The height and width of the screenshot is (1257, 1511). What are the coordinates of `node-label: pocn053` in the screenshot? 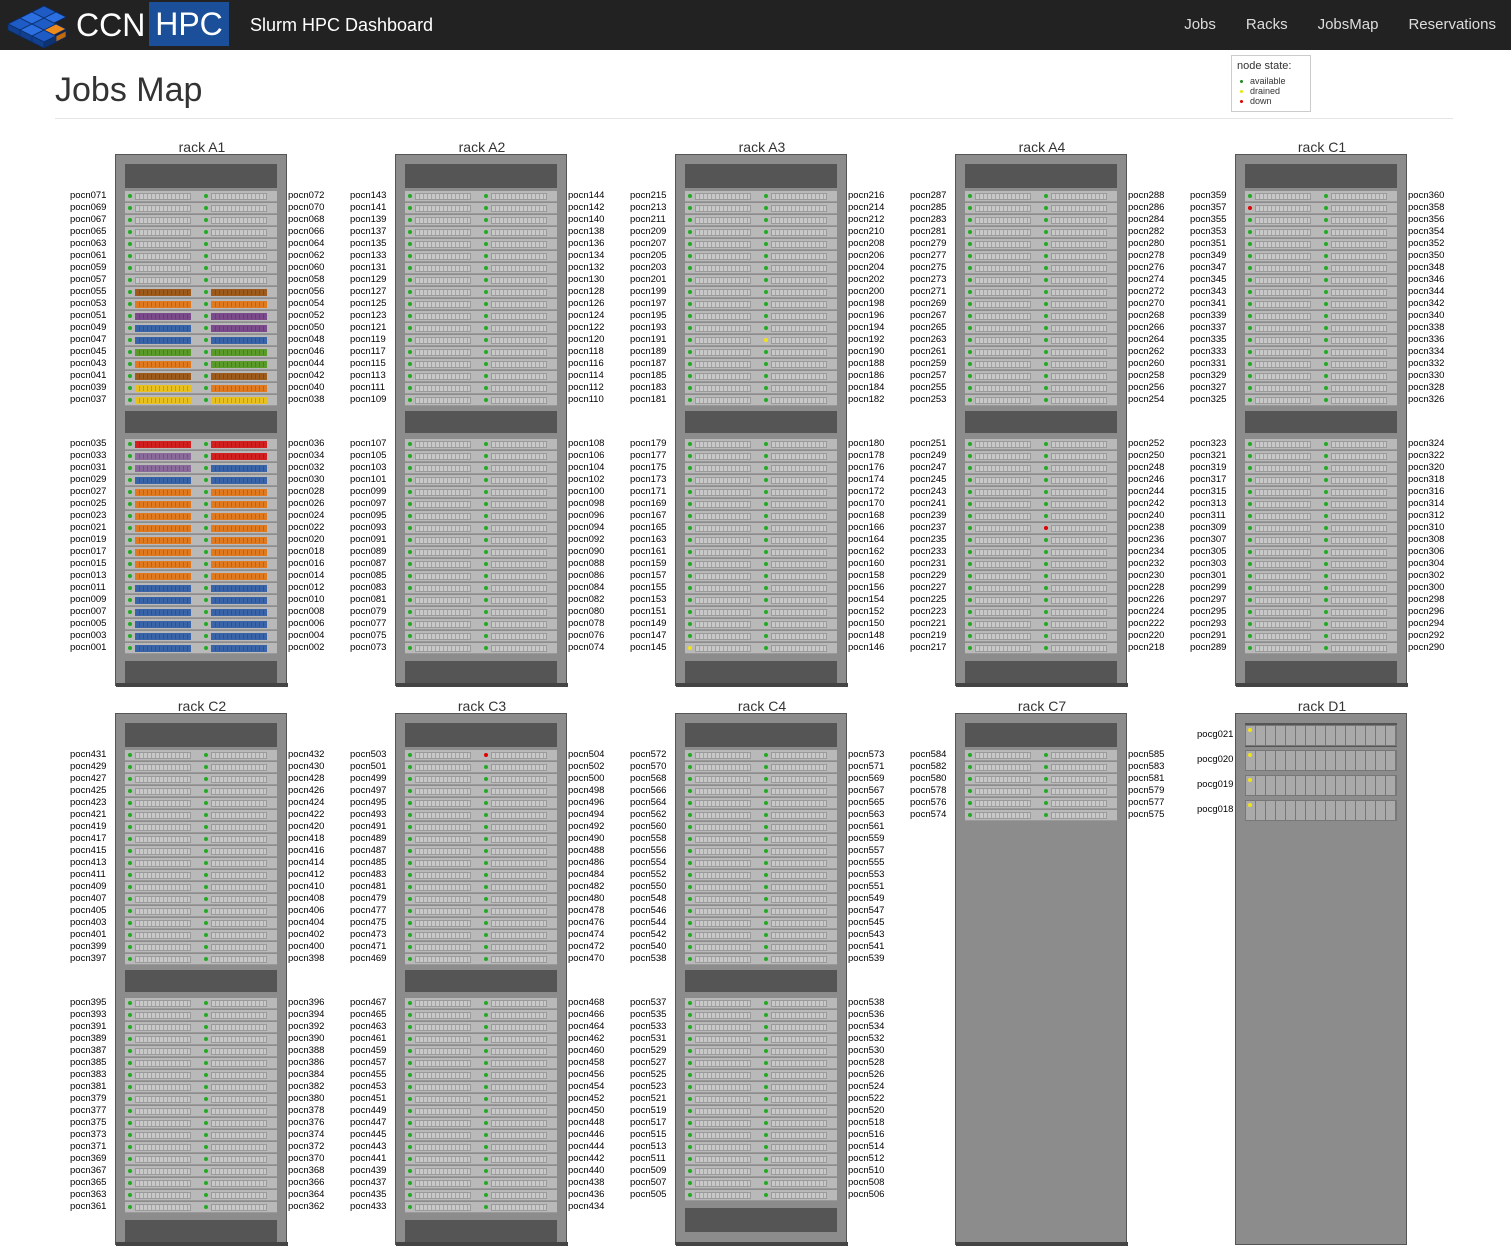 It's located at (88, 303).